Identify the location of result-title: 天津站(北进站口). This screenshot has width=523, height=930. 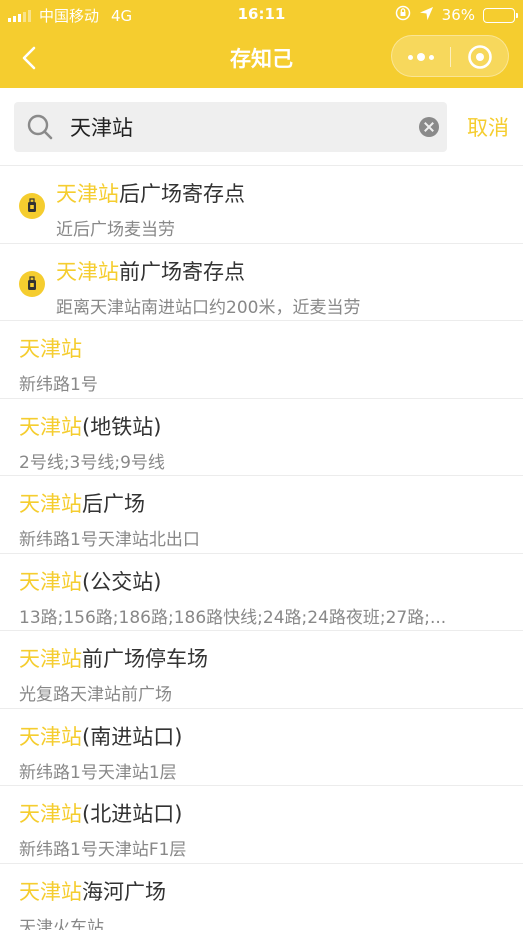
(100, 813).